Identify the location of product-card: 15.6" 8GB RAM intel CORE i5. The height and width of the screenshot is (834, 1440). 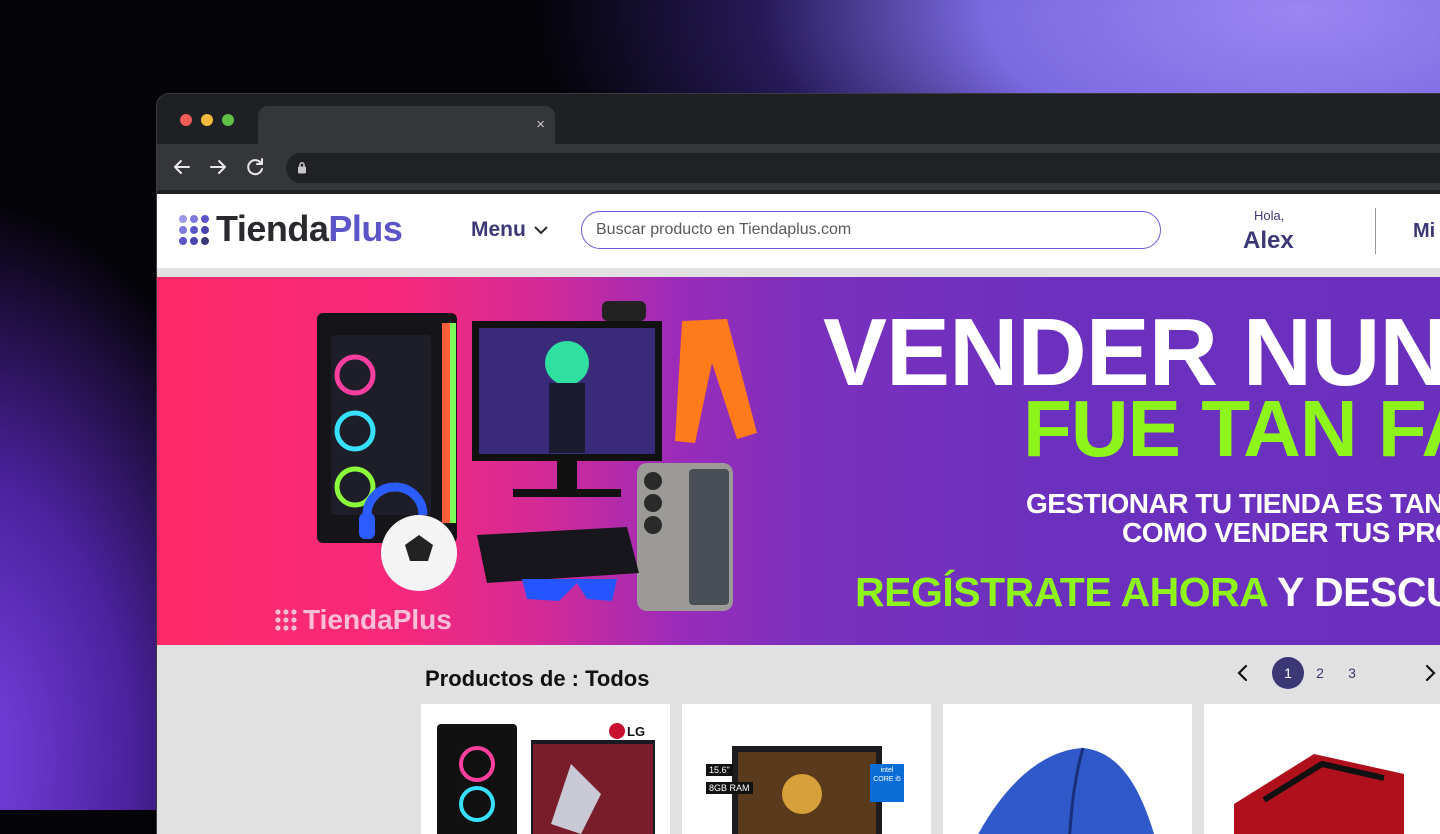
(806, 769).